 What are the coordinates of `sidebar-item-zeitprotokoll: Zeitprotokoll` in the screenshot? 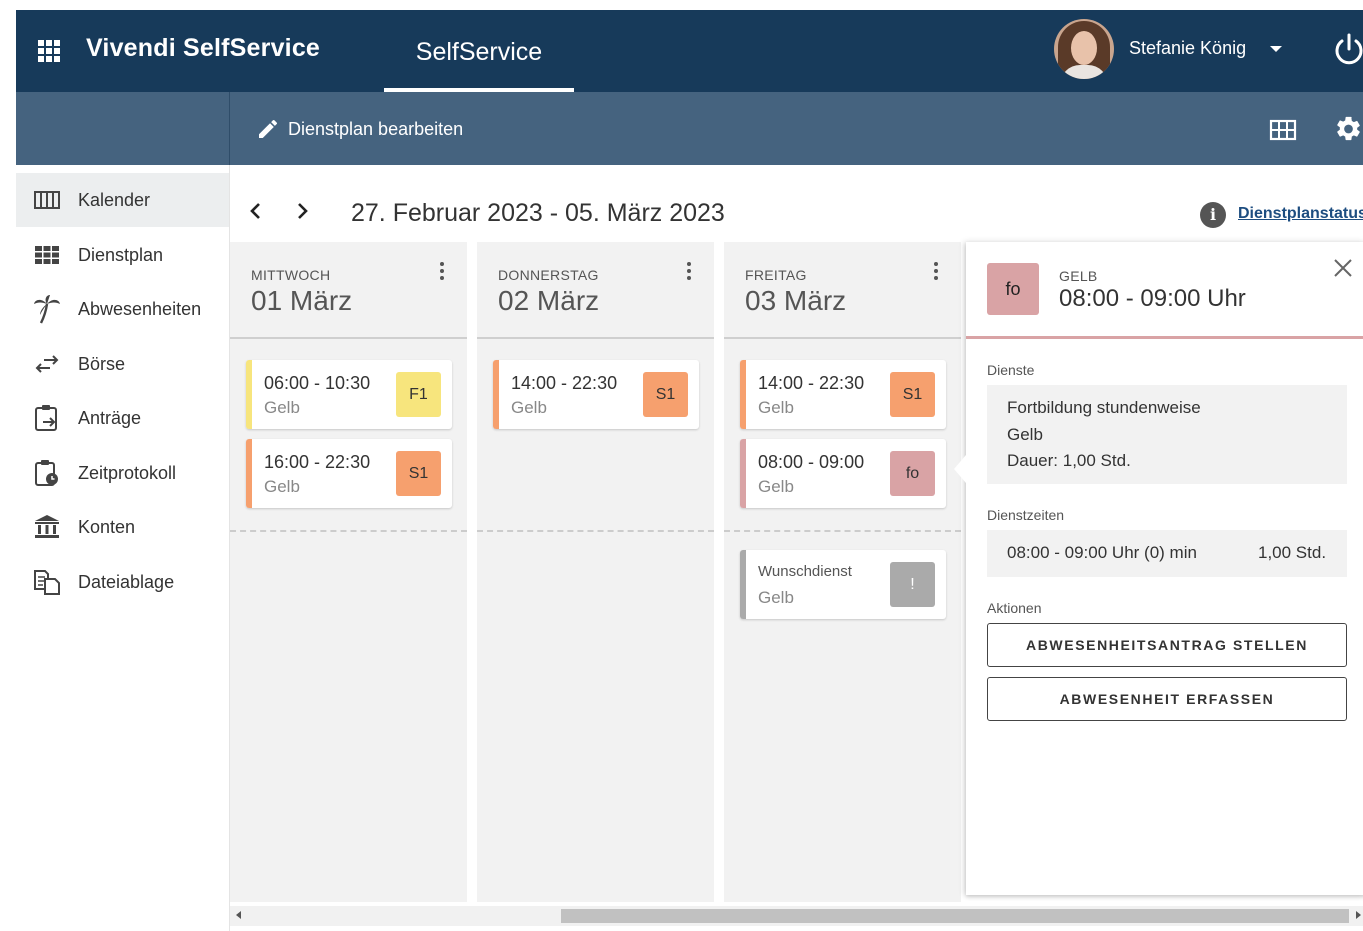 It's located at (122, 473).